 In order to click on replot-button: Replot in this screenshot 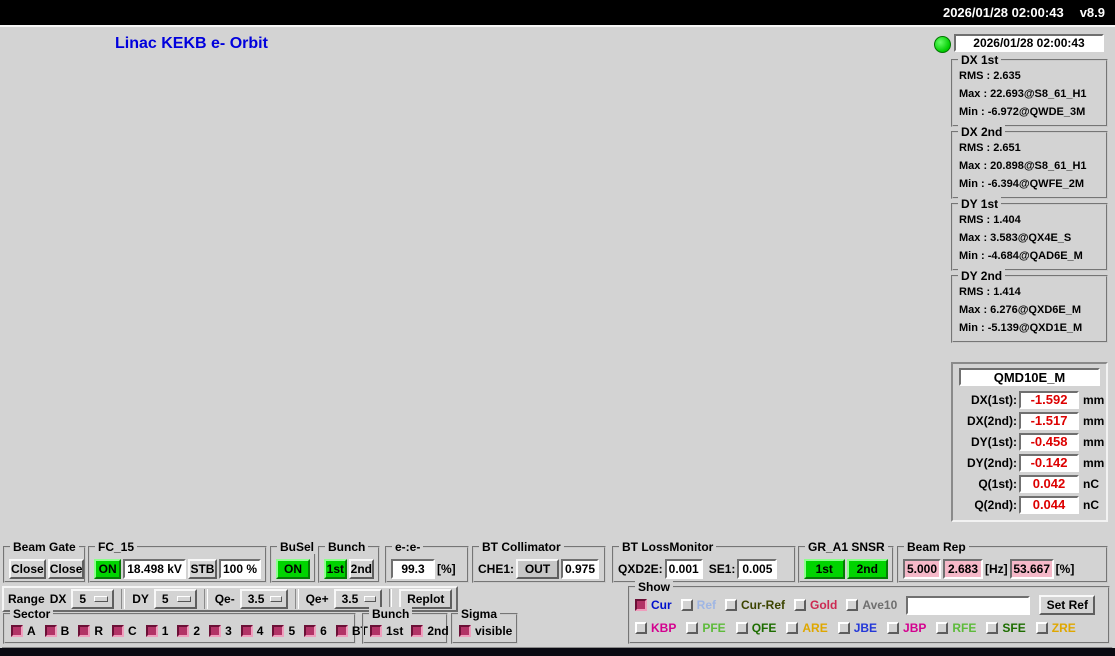, I will do `click(426, 599)`.